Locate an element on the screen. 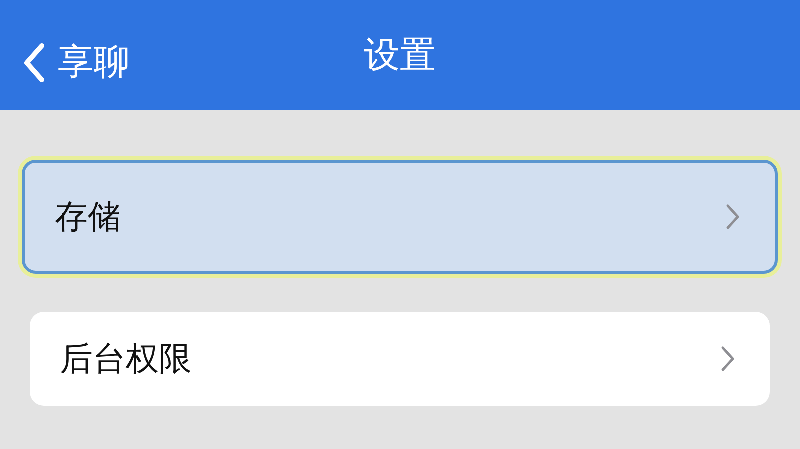 This screenshot has height=449, width=800. back-icon is located at coordinates (34, 62).